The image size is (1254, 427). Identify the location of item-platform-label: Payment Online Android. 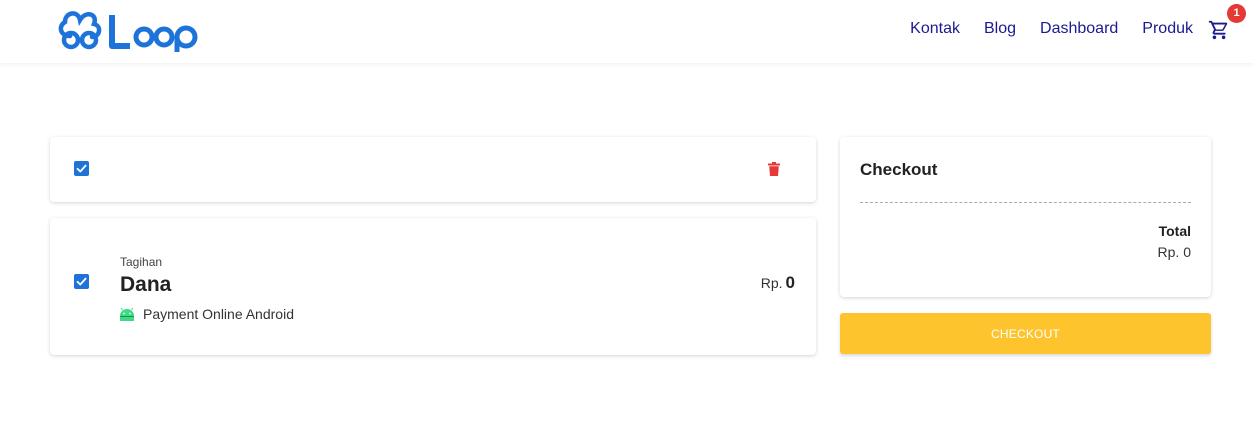
(218, 314).